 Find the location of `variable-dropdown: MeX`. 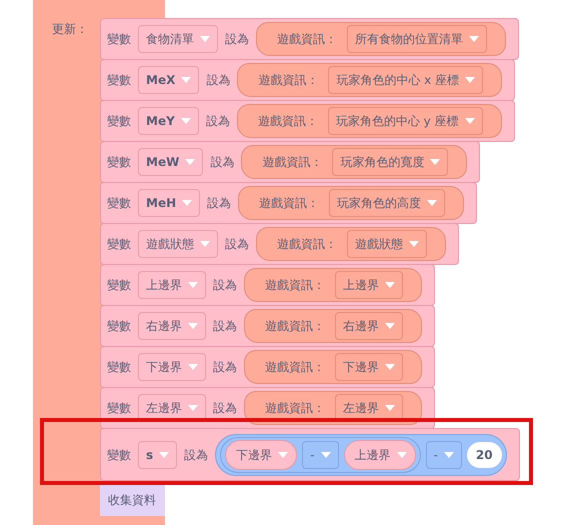

variable-dropdown: MeX is located at coordinates (169, 80).